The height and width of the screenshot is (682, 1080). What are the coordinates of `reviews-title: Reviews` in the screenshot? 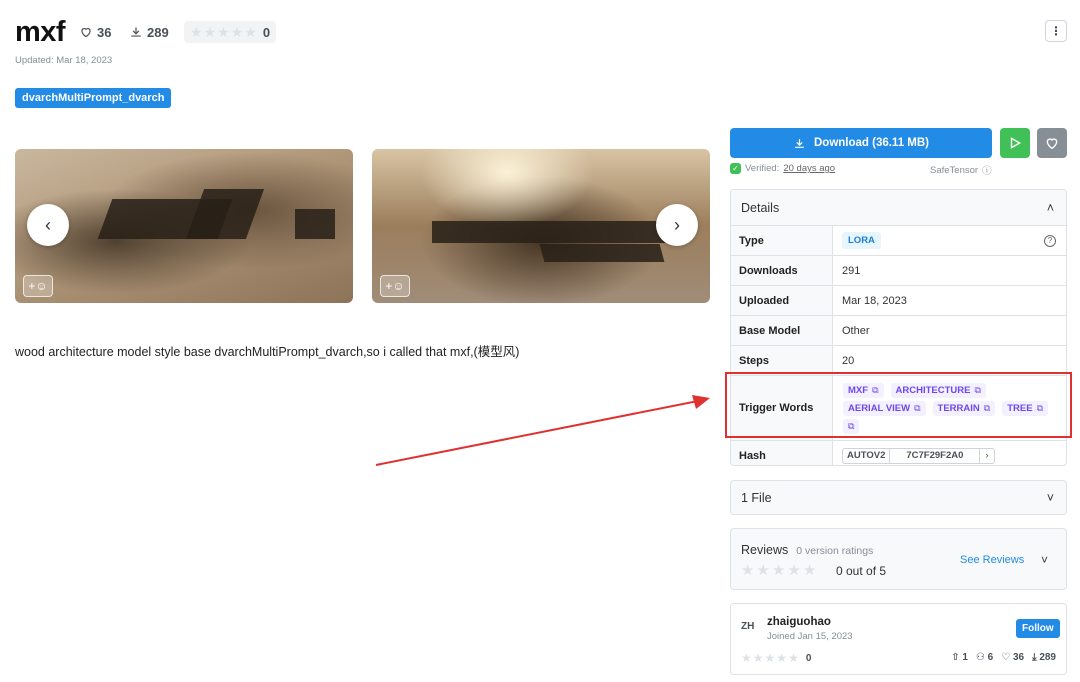 It's located at (765, 550).